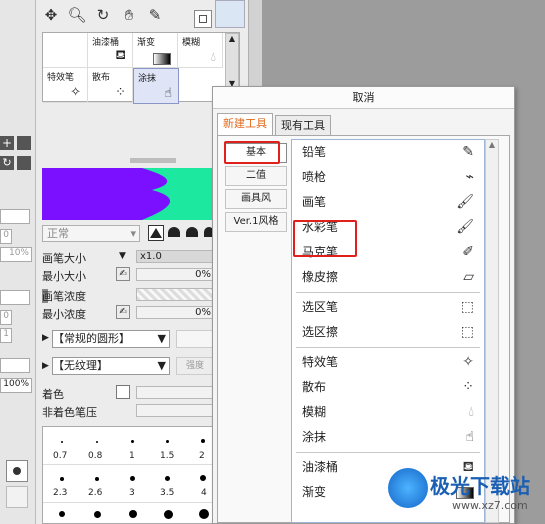 This screenshot has height=524, width=545. What do you see at coordinates (156, 86) in the screenshot?
I see `tool-cell-smudge: 涂抹 ☝︎` at bounding box center [156, 86].